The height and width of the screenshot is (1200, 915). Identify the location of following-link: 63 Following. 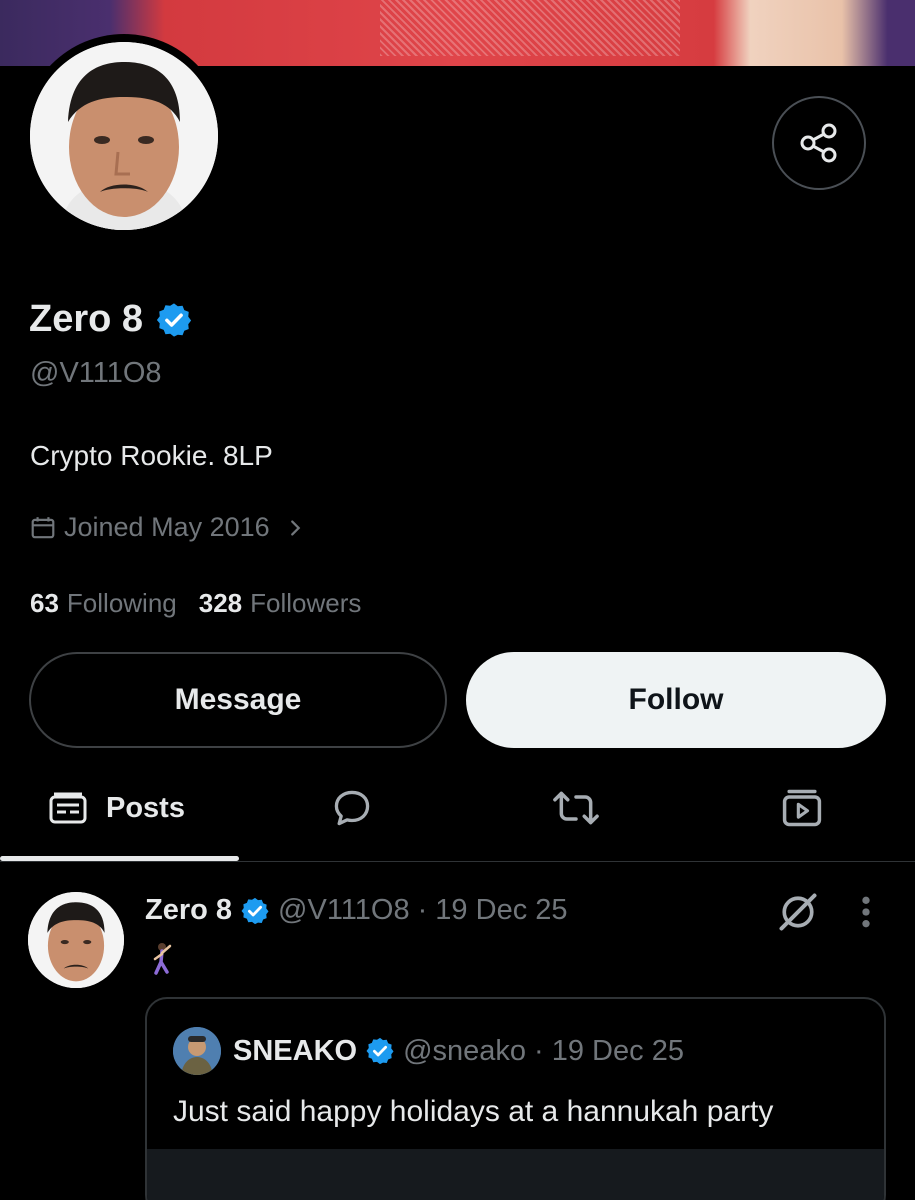
(103, 603).